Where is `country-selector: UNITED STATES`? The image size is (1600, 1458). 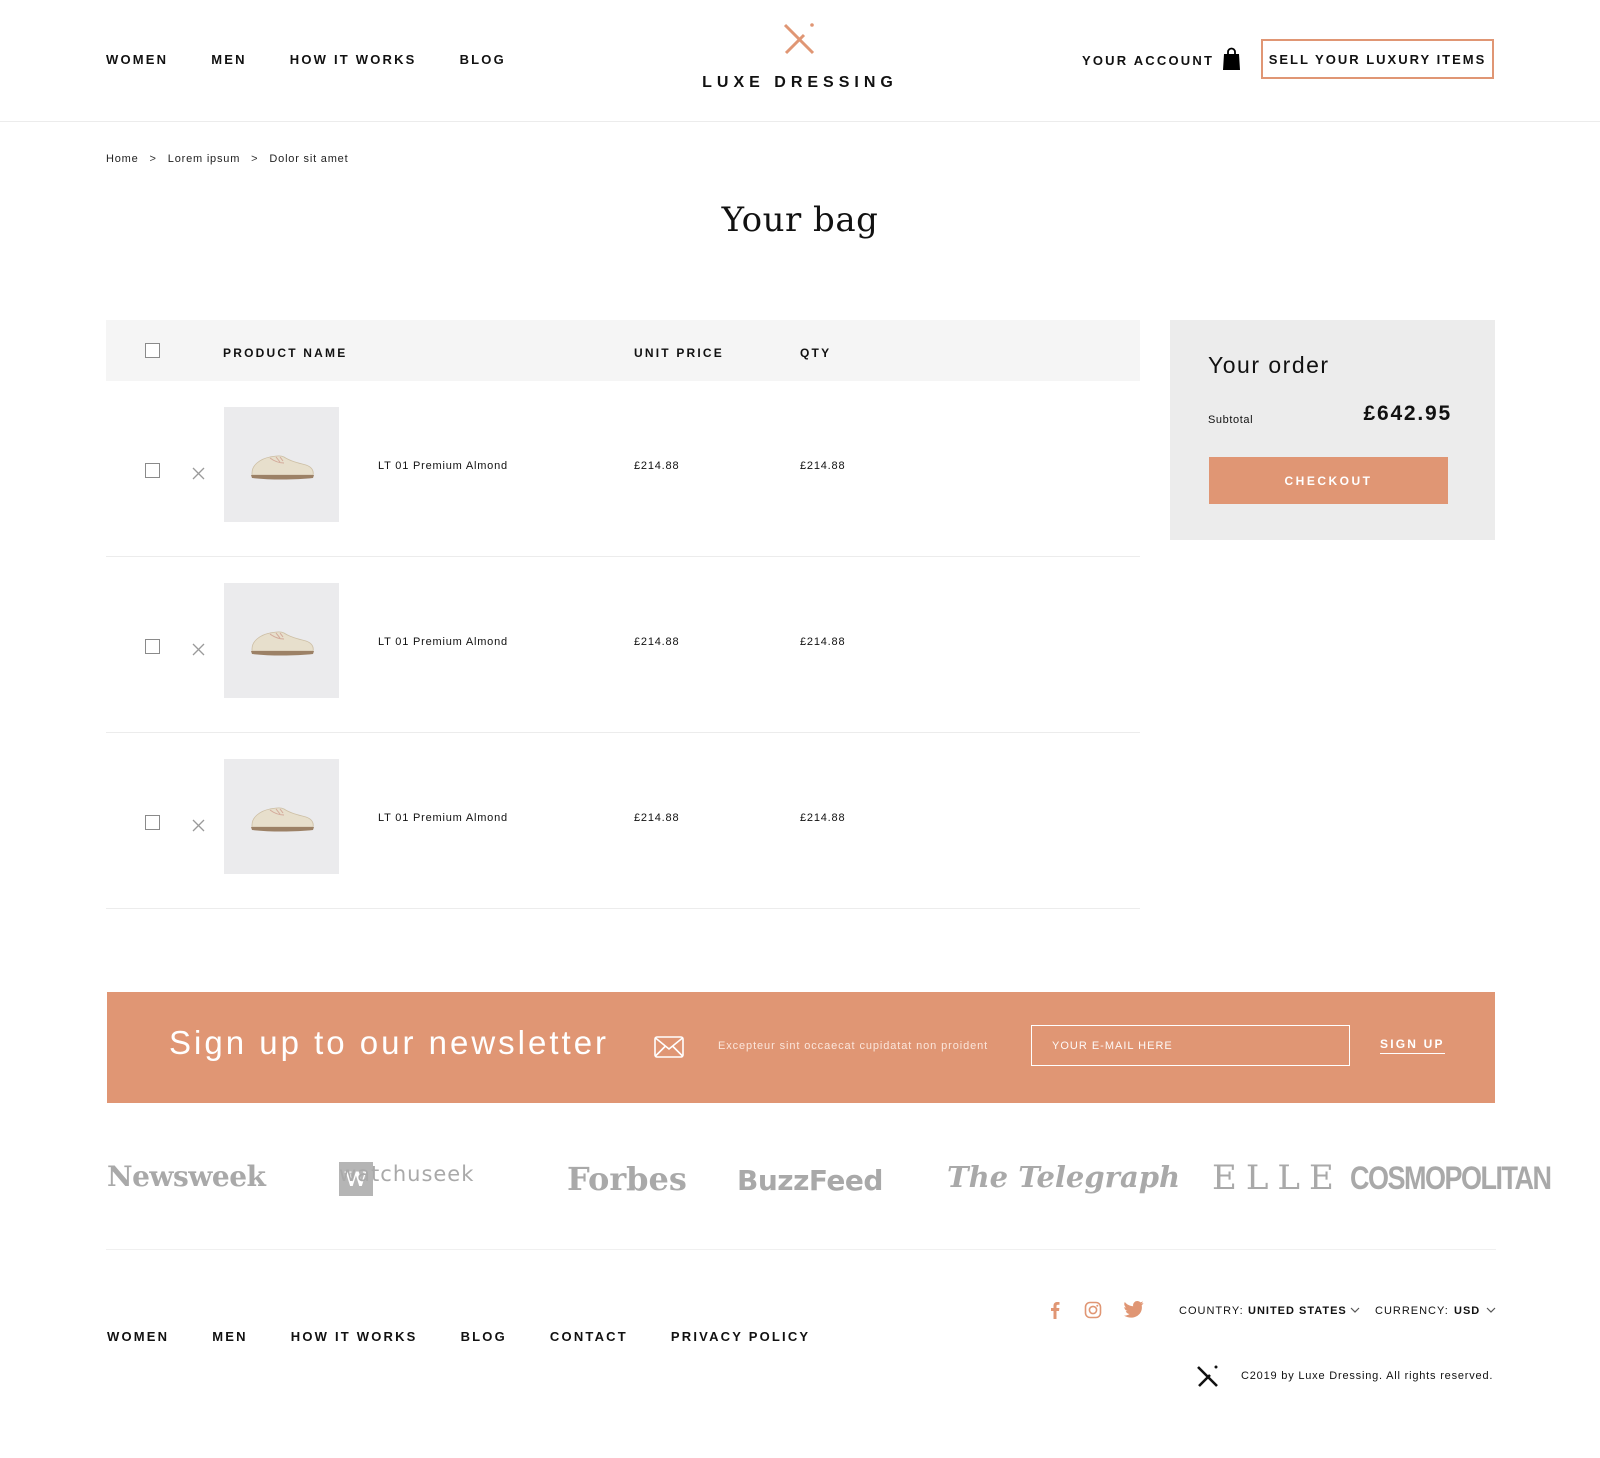
country-selector: UNITED STATES is located at coordinates (1297, 1311).